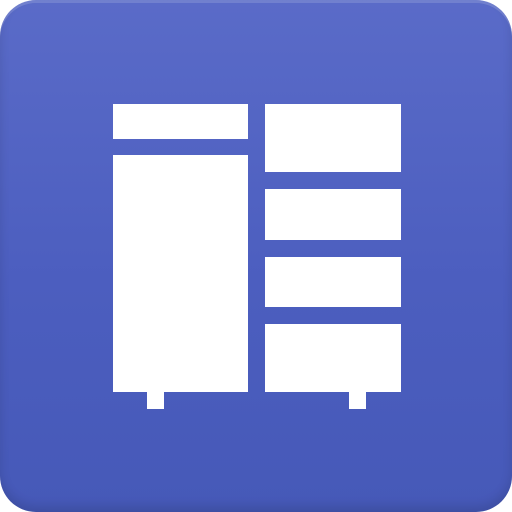 Image resolution: width=512 pixels, height=512 pixels. Describe the element at coordinates (357, 400) in the screenshot. I see `wardrobe-leg-right` at that location.